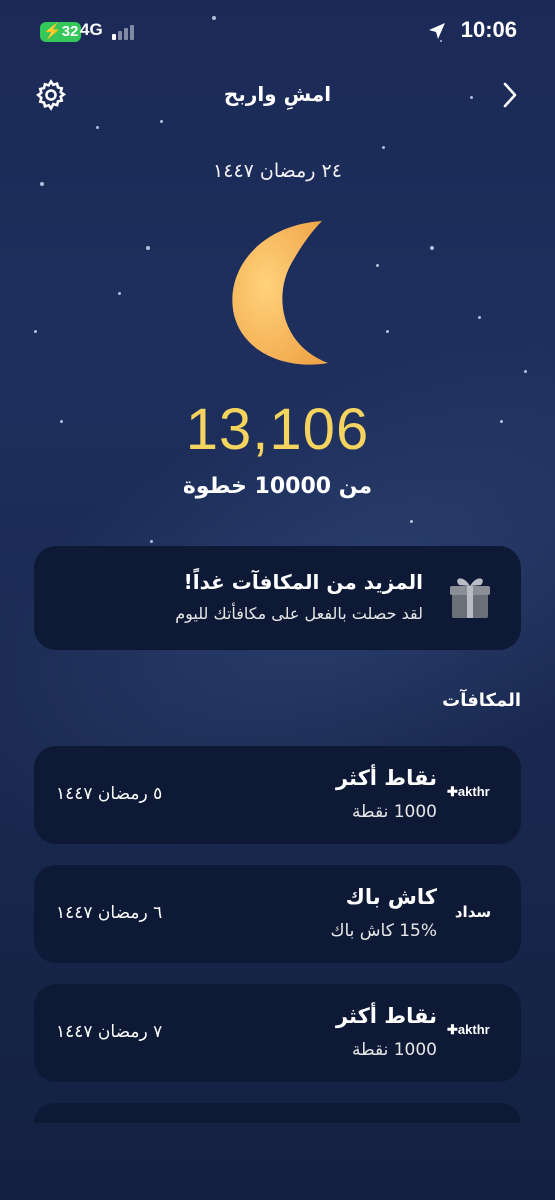 The image size is (555, 1200). What do you see at coordinates (383, 931) in the screenshot?
I see `reward-subtitle: 15% كاش باك` at bounding box center [383, 931].